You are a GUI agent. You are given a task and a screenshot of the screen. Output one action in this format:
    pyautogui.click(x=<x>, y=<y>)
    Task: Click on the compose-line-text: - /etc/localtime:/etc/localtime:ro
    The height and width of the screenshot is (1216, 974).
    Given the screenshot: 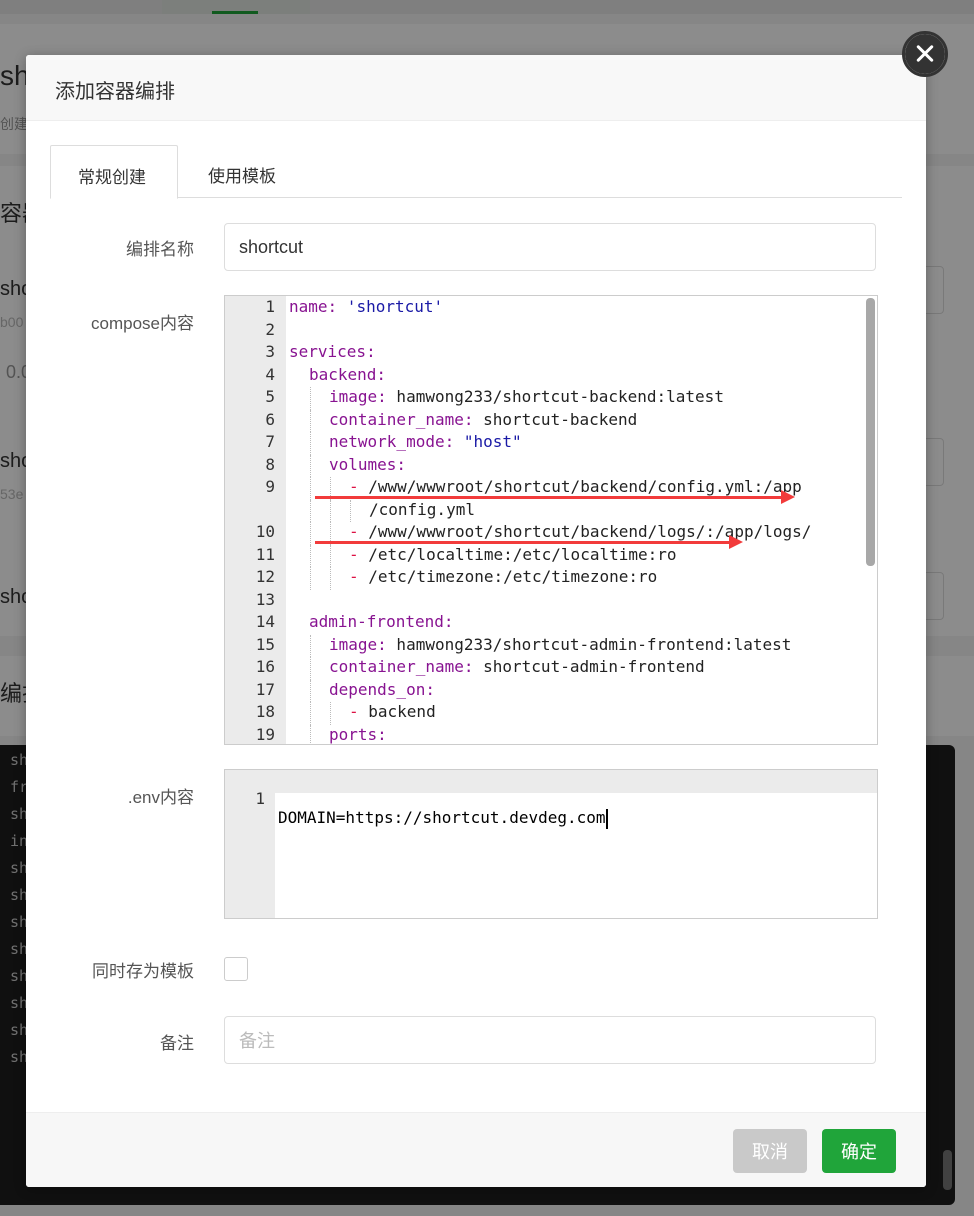 What is the action you would take?
    pyautogui.click(x=513, y=554)
    